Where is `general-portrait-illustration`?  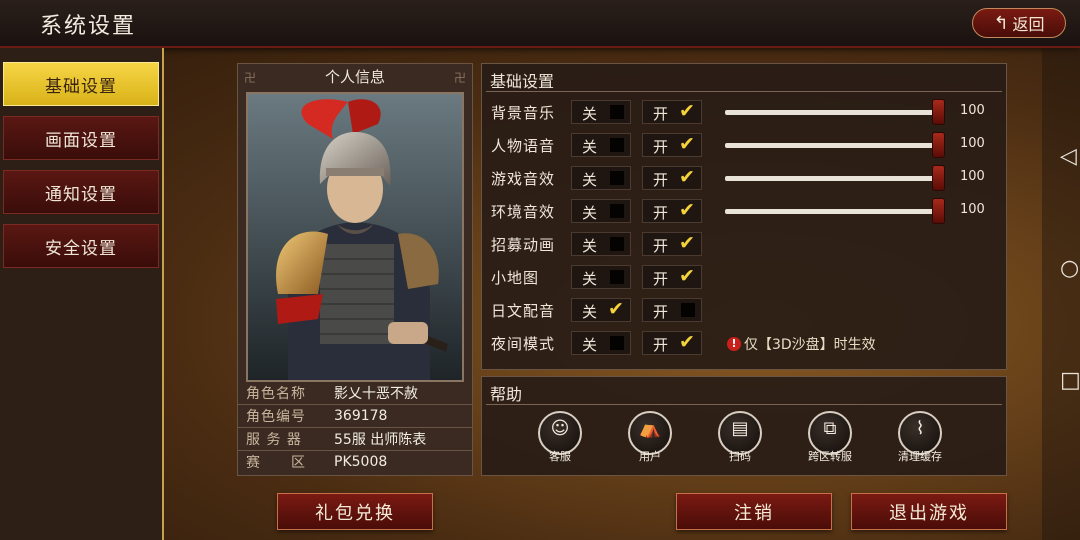
general-portrait-illustration is located at coordinates (355, 237).